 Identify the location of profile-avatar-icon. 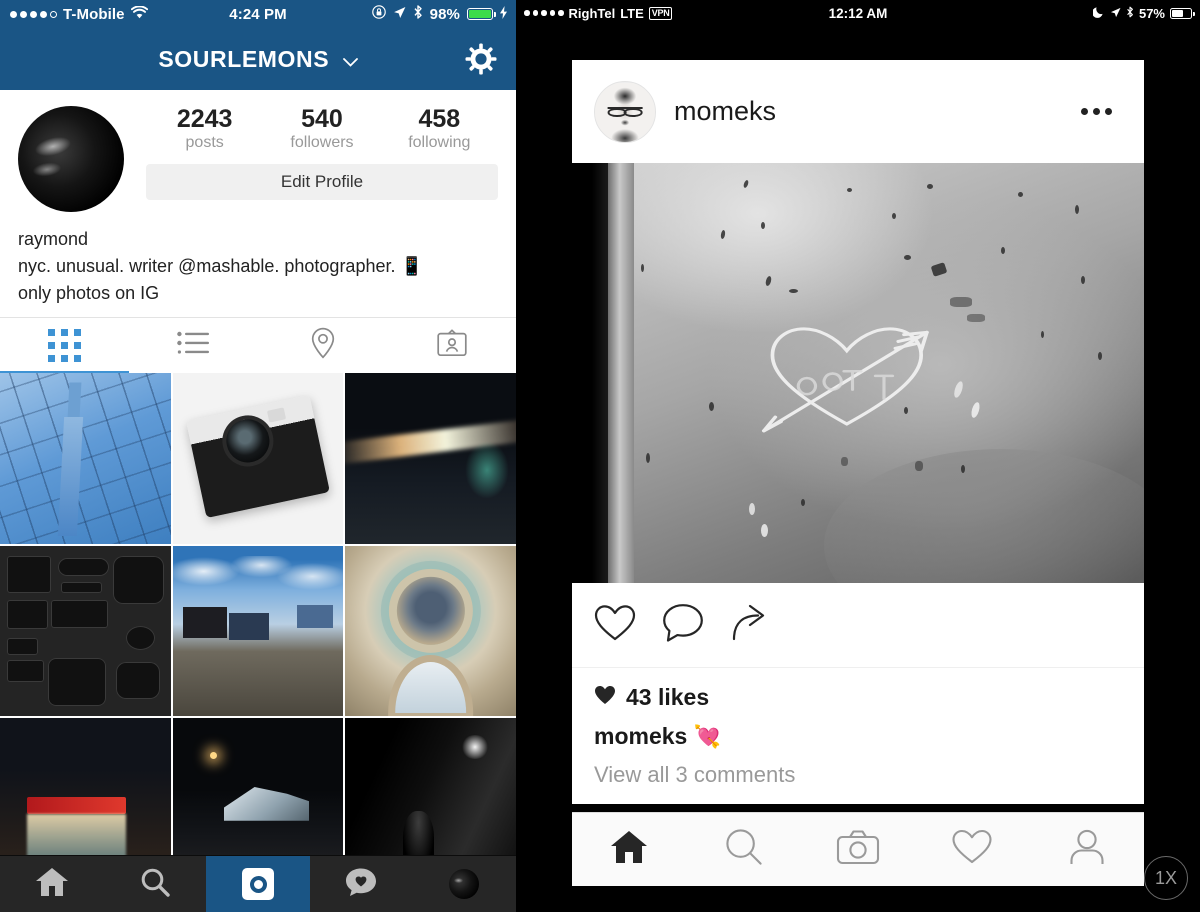
(464, 884).